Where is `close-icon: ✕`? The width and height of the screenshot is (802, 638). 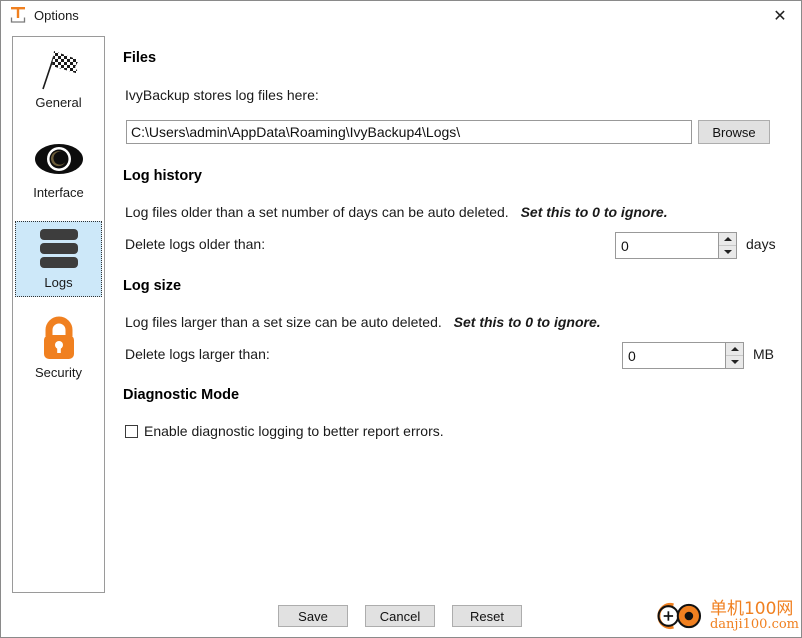 close-icon: ✕ is located at coordinates (780, 15).